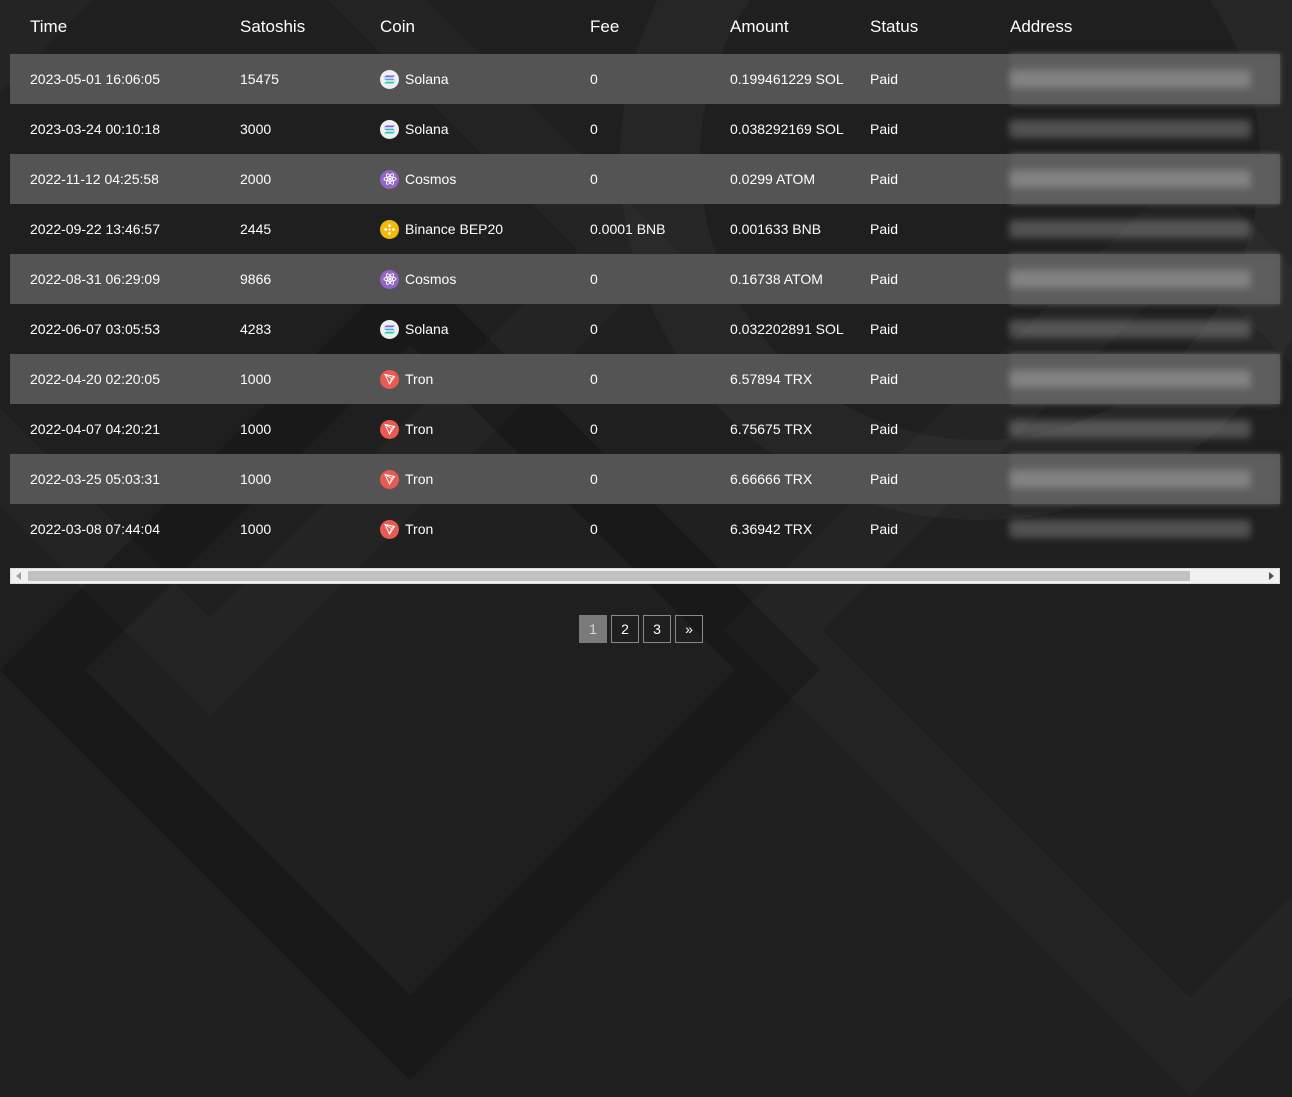 The width and height of the screenshot is (1292, 1097). What do you see at coordinates (787, 329) in the screenshot?
I see `cell-amount: 0.032202891 SOL` at bounding box center [787, 329].